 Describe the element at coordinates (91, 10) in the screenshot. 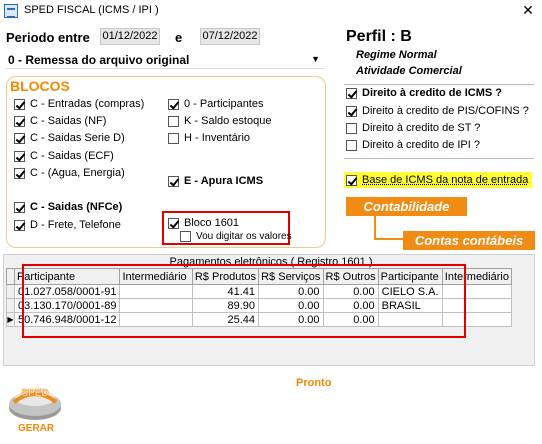

I see `window-title: SPED FISCAL (ICMS / IPI )` at that location.